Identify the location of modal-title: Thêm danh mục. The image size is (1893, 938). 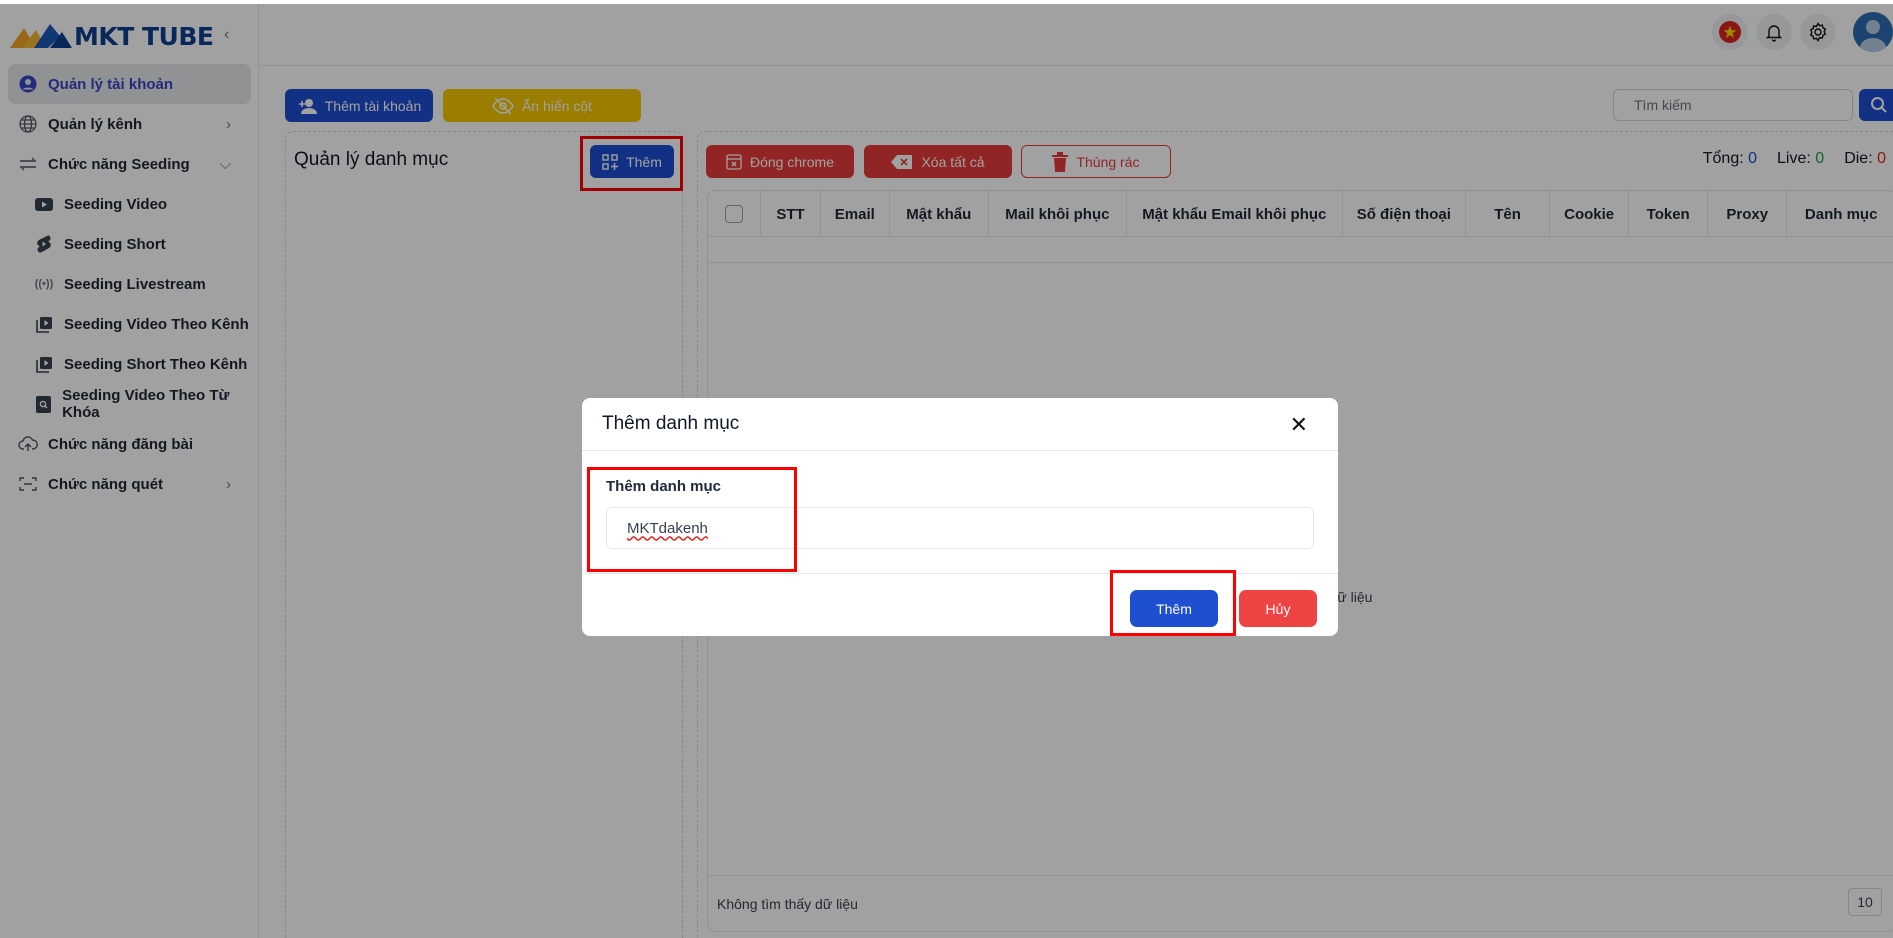
(960, 424).